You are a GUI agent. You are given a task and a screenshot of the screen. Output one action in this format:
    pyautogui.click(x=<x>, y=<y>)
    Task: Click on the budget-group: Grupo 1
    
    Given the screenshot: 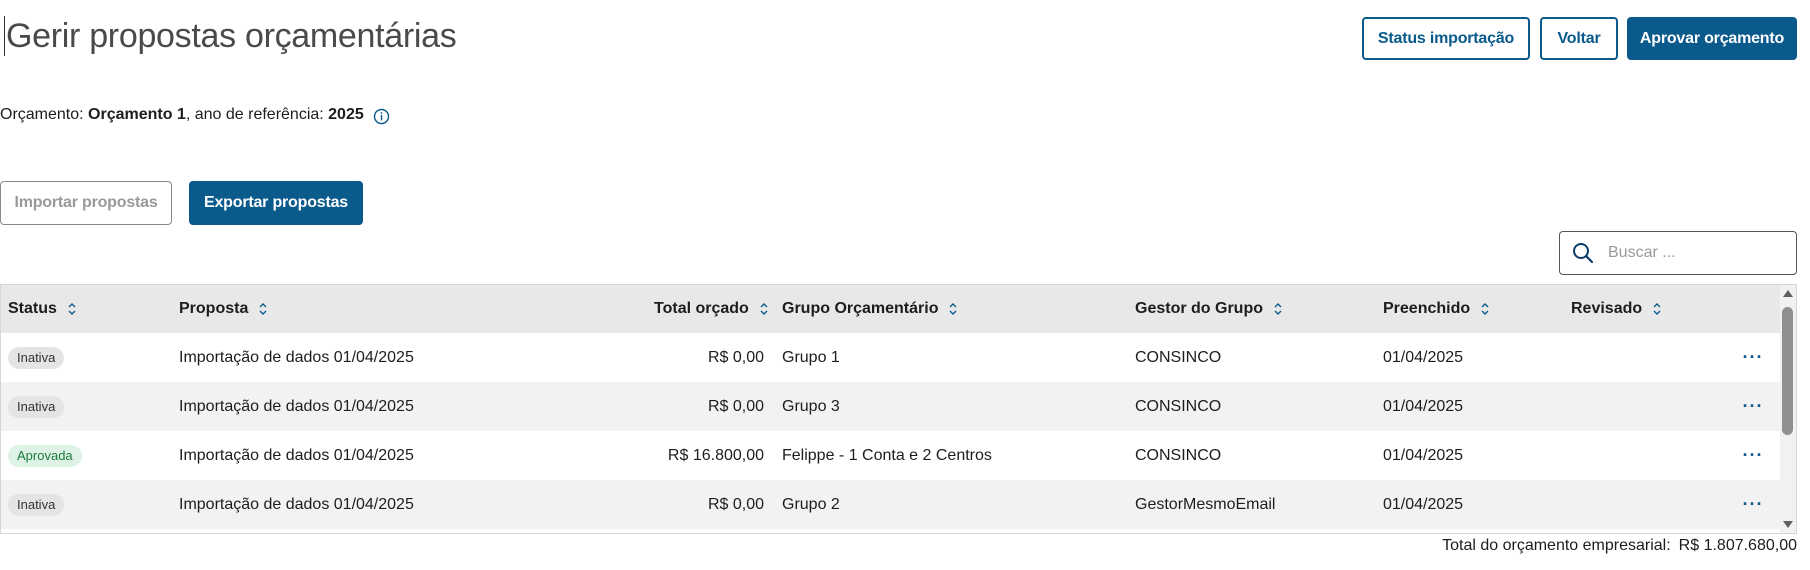 What is the action you would take?
    pyautogui.click(x=811, y=357)
    